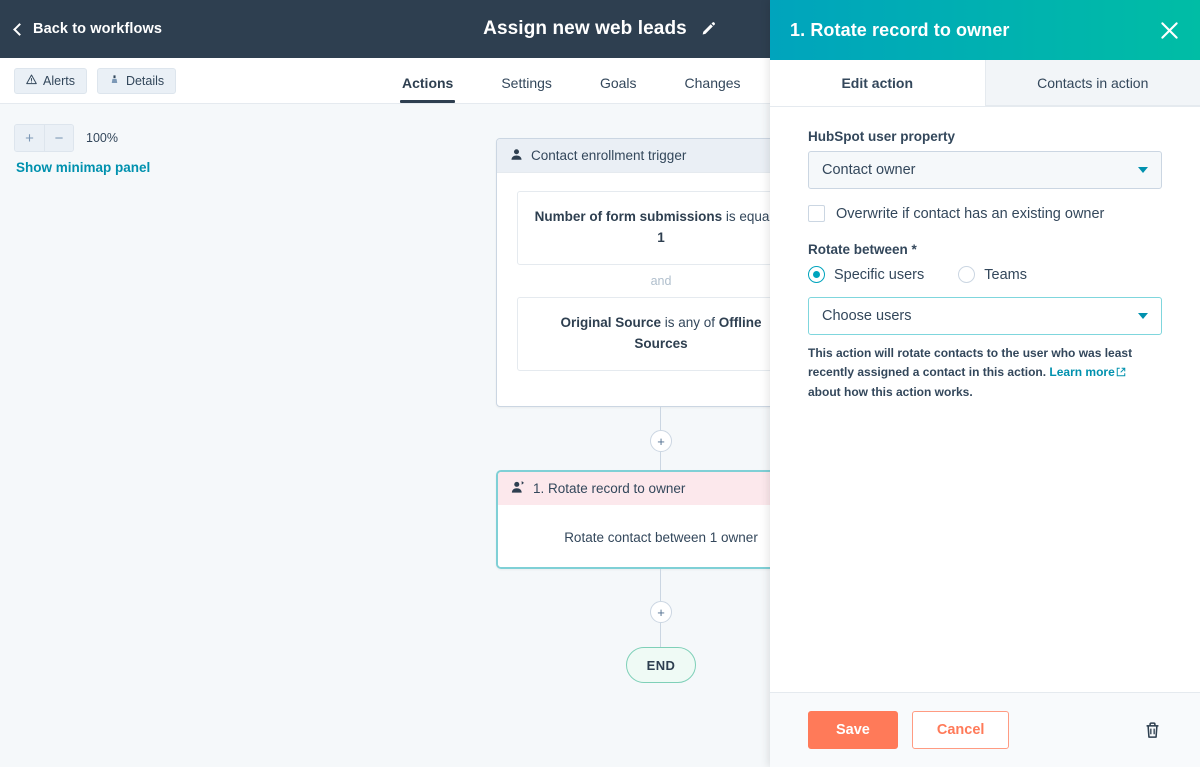 The width and height of the screenshot is (1200, 767). I want to click on tab-edit-action-label: Edit action, so click(877, 82).